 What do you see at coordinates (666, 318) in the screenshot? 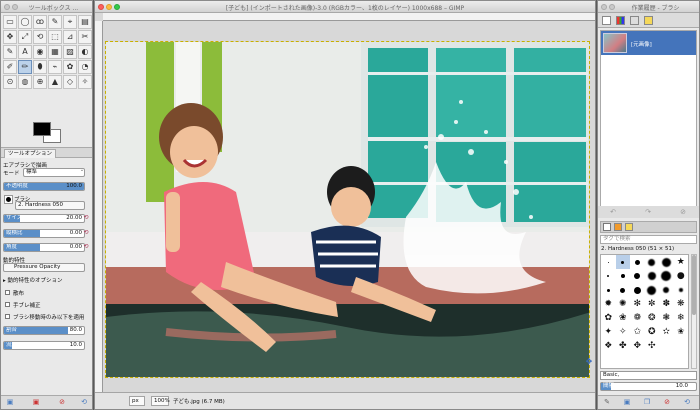
I see `brush-thumbnail: ❃` at bounding box center [666, 318].